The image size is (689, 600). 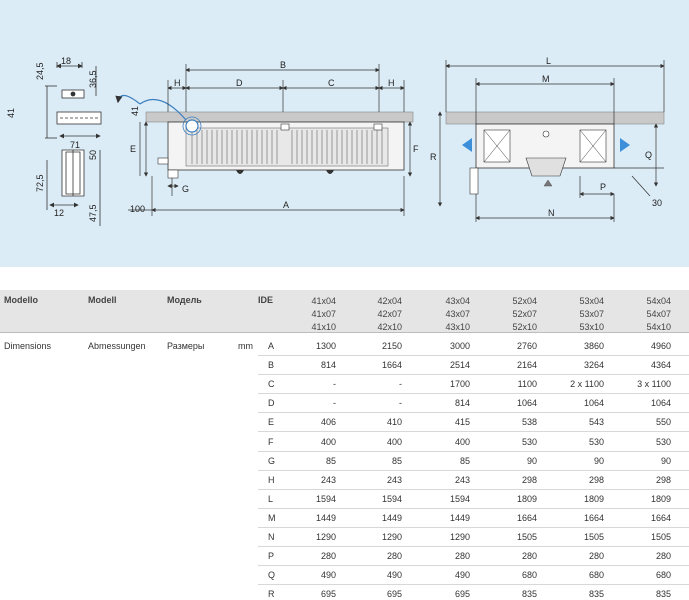 I want to click on dim-f: F, so click(x=416, y=149).